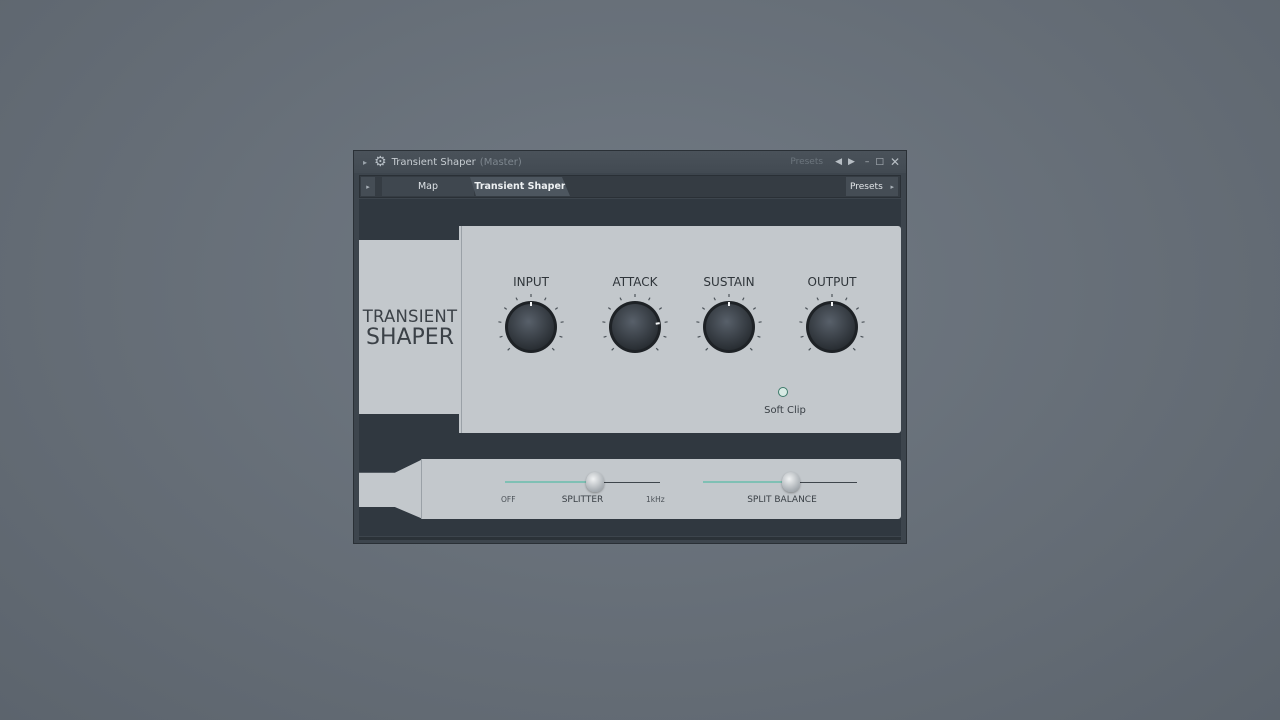  What do you see at coordinates (747, 482) in the screenshot?
I see `split-balance-fill` at bounding box center [747, 482].